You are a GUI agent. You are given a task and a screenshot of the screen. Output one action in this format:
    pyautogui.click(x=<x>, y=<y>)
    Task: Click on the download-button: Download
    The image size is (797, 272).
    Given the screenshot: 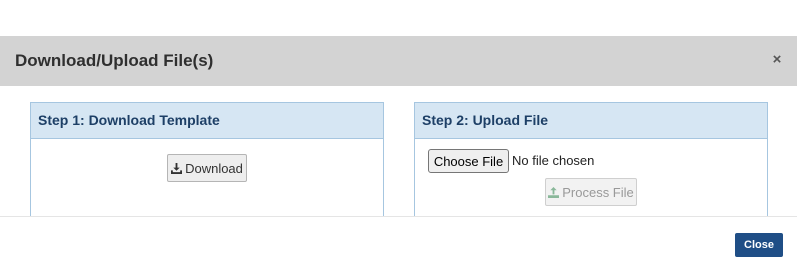 What is the action you would take?
    pyautogui.click(x=207, y=168)
    